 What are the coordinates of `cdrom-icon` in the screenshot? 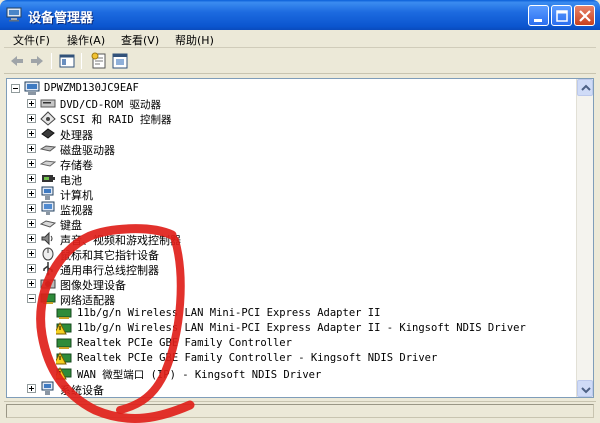 It's located at (48, 103).